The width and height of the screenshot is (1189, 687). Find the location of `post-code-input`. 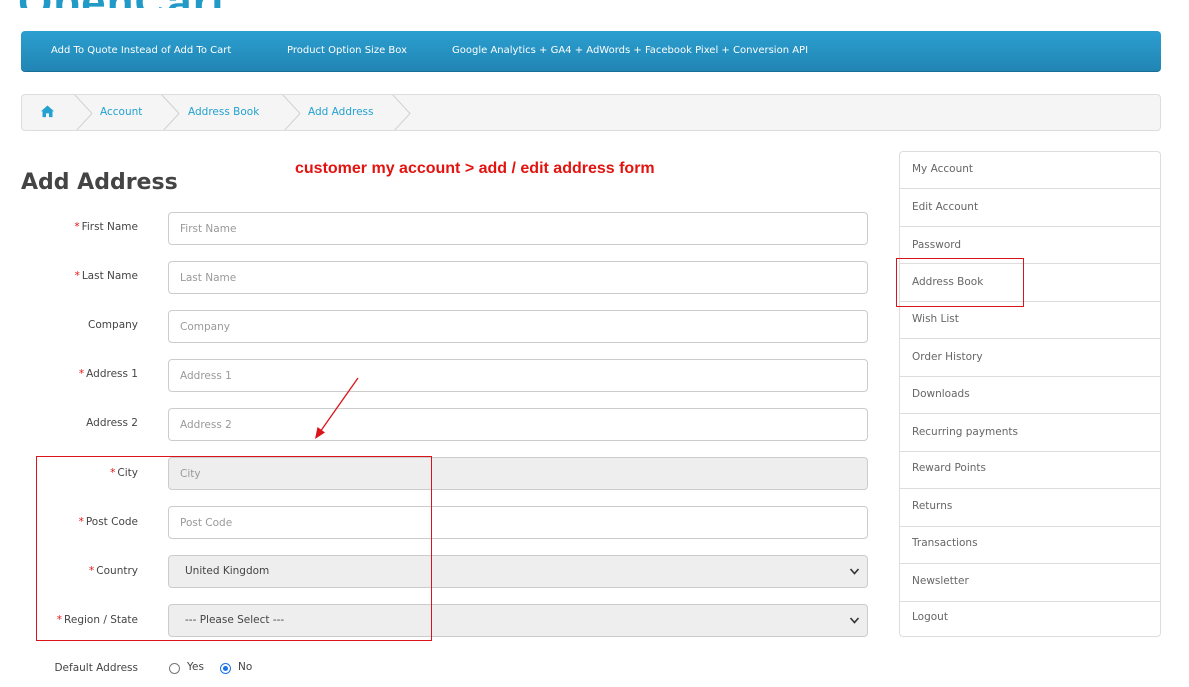

post-code-input is located at coordinates (518, 522).